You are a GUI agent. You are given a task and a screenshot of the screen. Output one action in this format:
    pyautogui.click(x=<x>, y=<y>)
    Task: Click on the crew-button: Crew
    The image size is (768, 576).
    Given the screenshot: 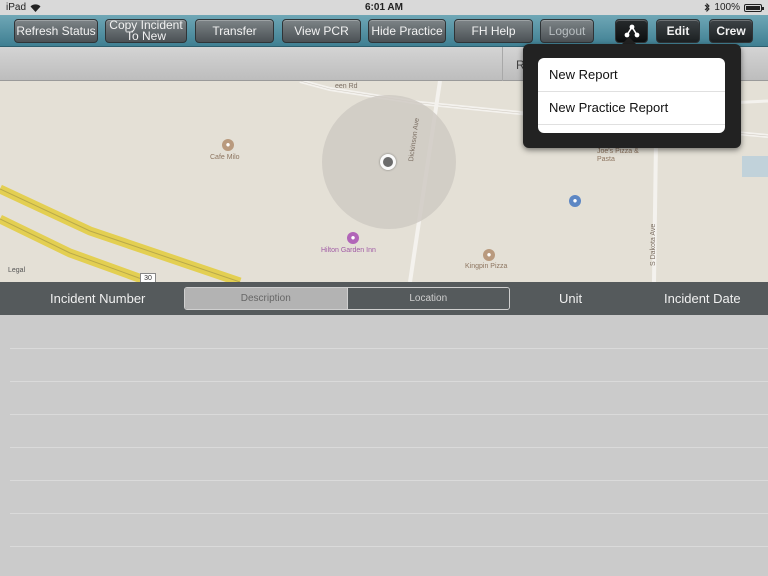 What is the action you would take?
    pyautogui.click(x=731, y=31)
    